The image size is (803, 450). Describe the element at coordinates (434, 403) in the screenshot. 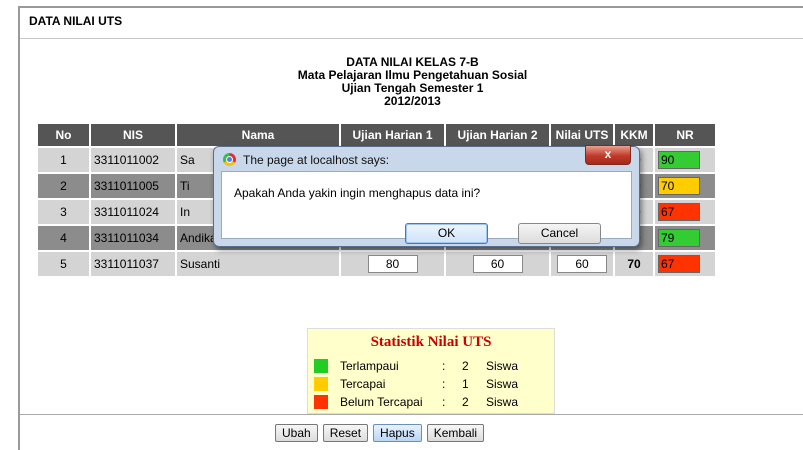

I see `stats-row-belum-tercapai: Belum Tercapai : 2 Siswa` at that location.